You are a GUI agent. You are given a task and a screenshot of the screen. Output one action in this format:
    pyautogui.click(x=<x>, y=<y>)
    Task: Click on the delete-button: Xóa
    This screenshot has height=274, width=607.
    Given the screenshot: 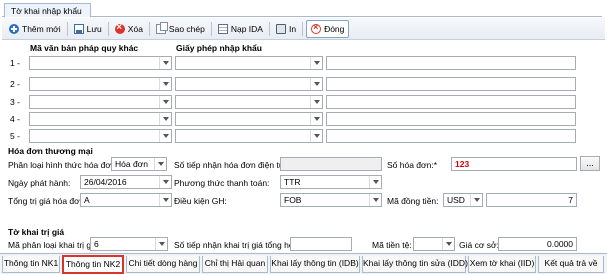 What is the action you would take?
    pyautogui.click(x=129, y=29)
    